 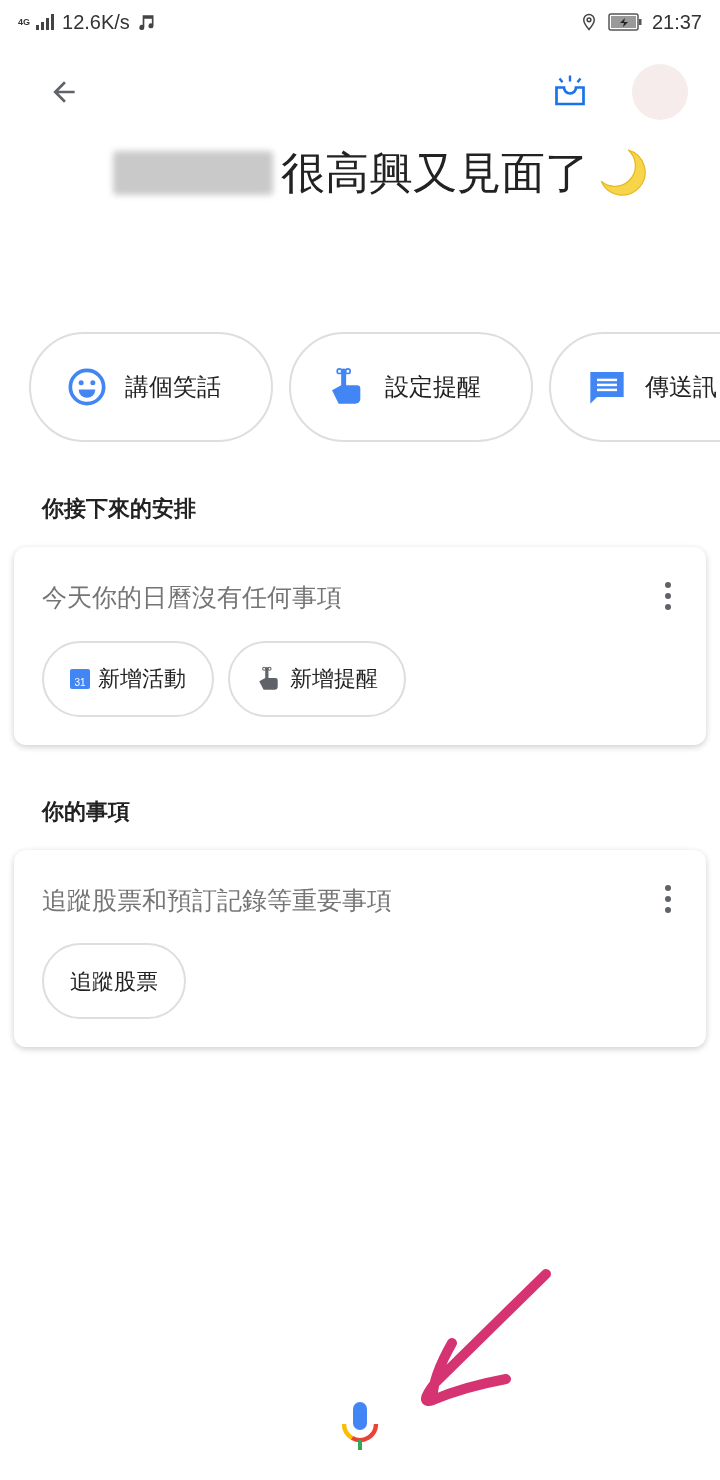 What do you see at coordinates (114, 981) in the screenshot?
I see `action-chip: 追蹤股票` at bounding box center [114, 981].